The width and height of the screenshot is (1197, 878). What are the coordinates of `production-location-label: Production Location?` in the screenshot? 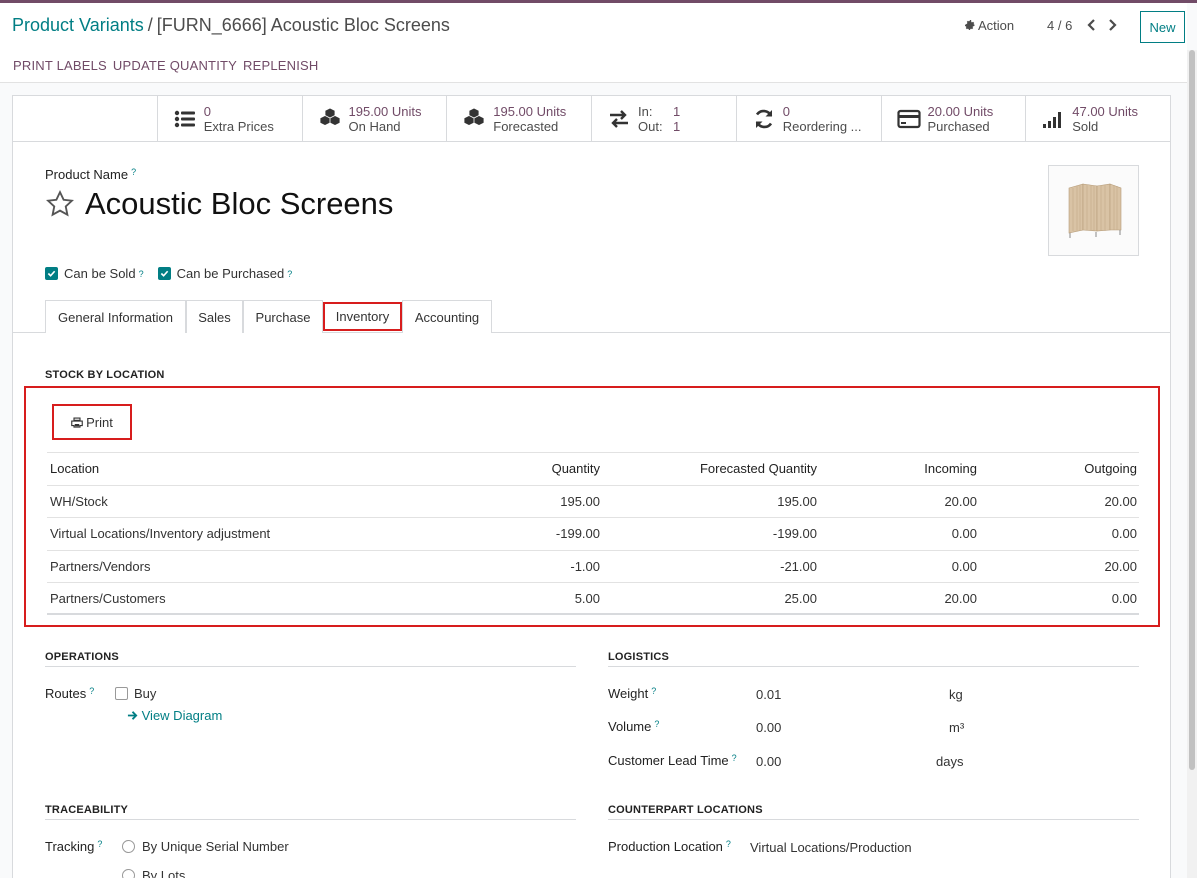 It's located at (669, 846).